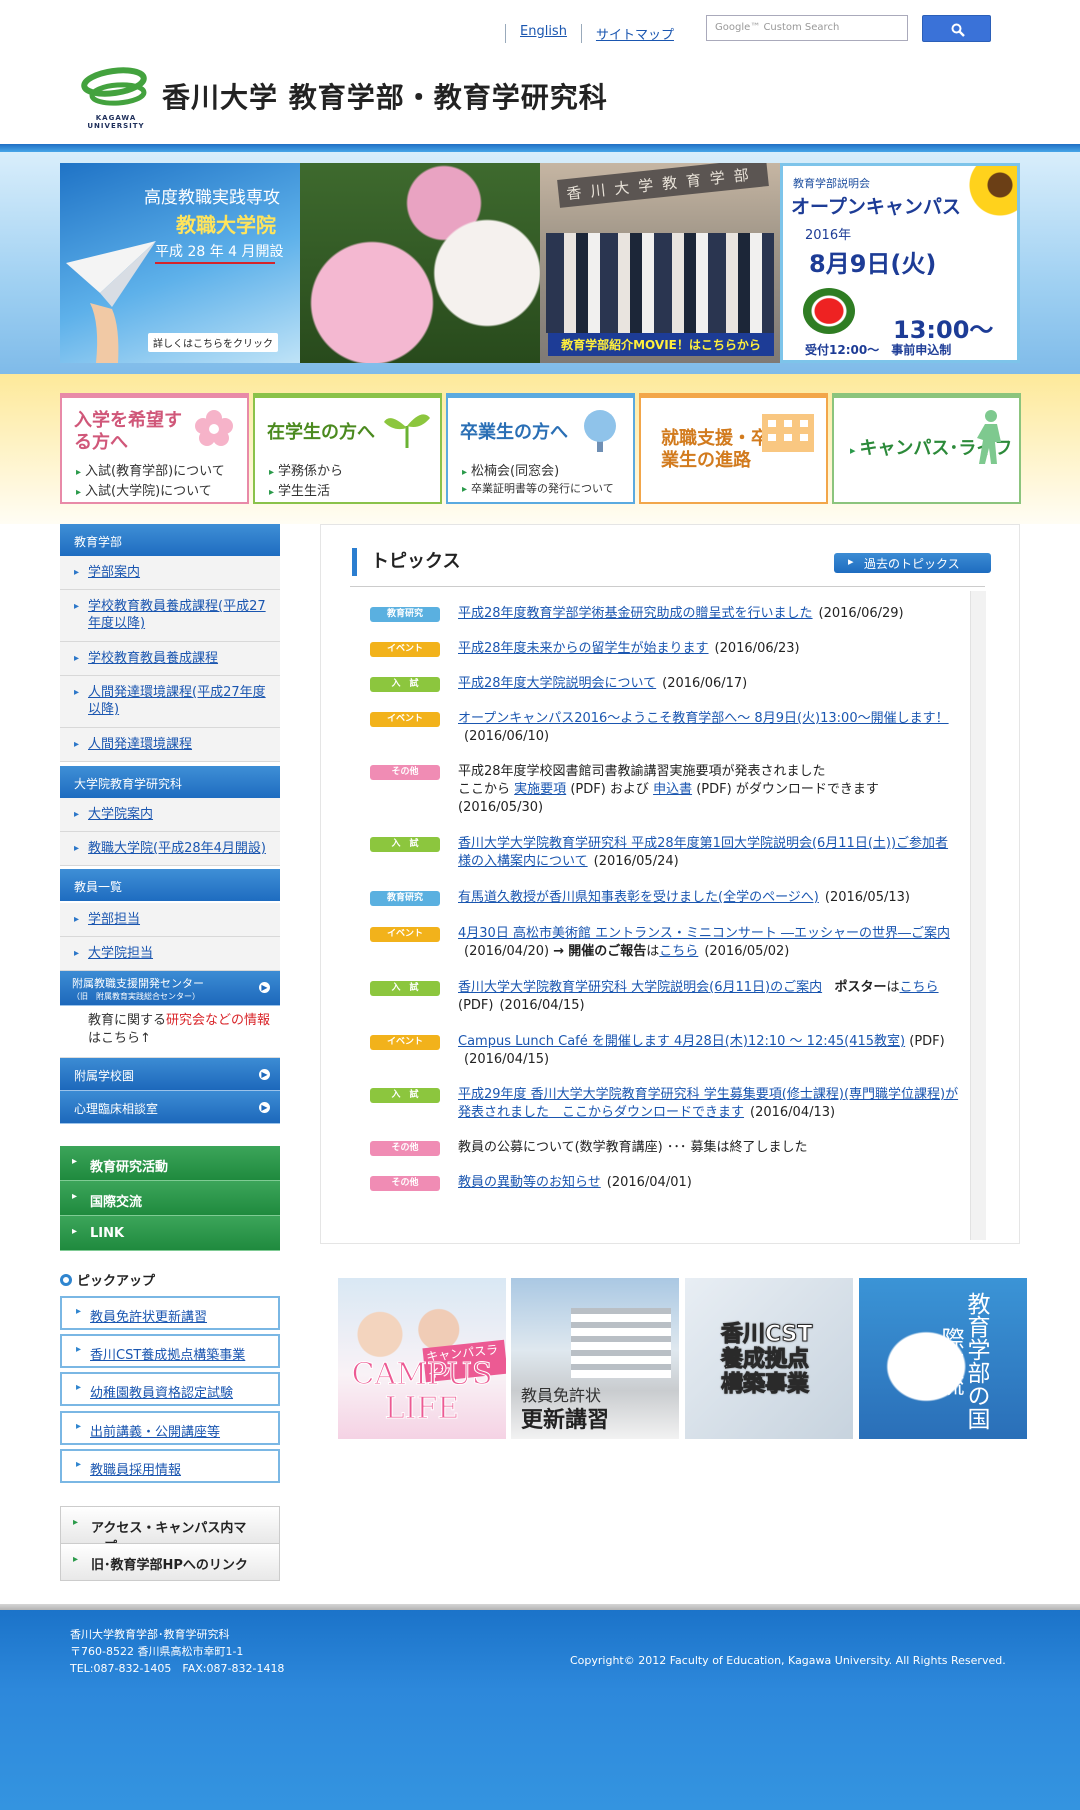 The image size is (1080, 1810). What do you see at coordinates (66, 1280) in the screenshot?
I see `circle-icon` at bounding box center [66, 1280].